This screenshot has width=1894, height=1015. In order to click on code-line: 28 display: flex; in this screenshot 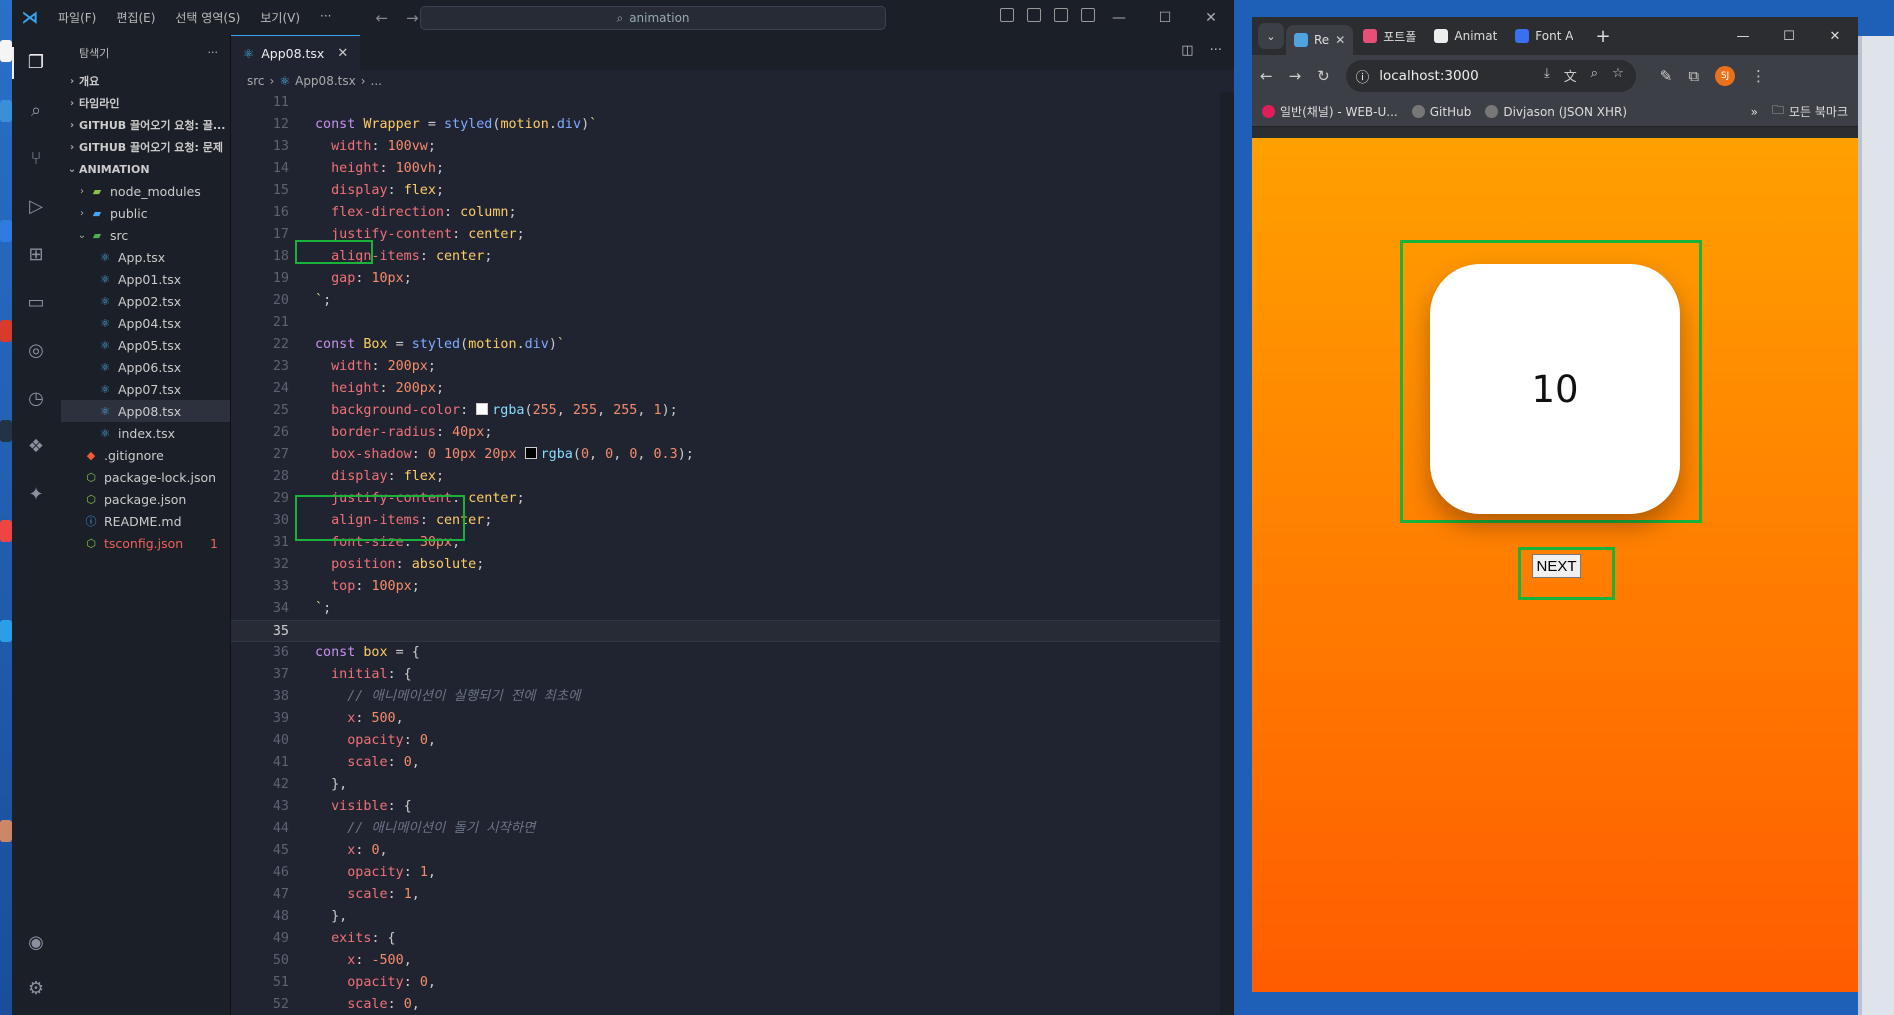, I will do `click(732, 477)`.